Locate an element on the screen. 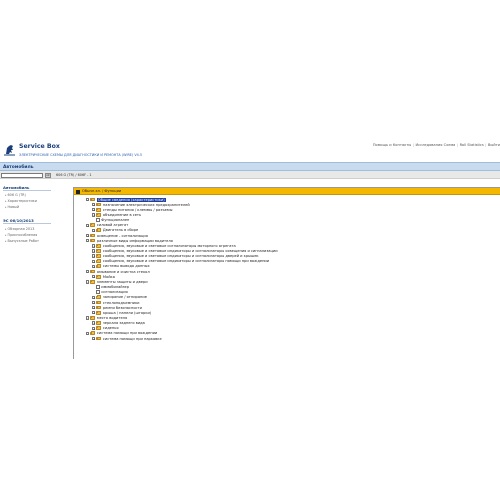 The height and width of the screenshot is (500, 500). tree-node-label: система помощи при парковке is located at coordinates (132, 339).